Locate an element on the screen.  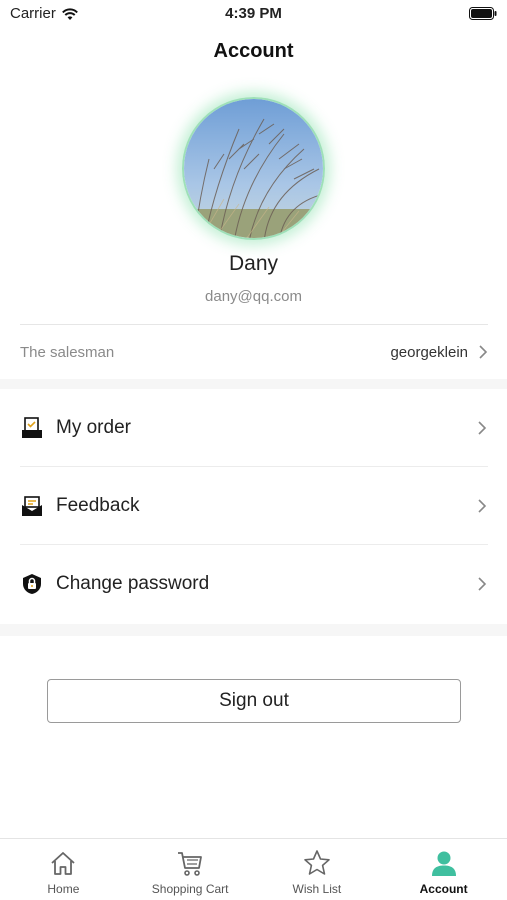
status-bar: Carrier 4:39 PM is located at coordinates (253, 14).